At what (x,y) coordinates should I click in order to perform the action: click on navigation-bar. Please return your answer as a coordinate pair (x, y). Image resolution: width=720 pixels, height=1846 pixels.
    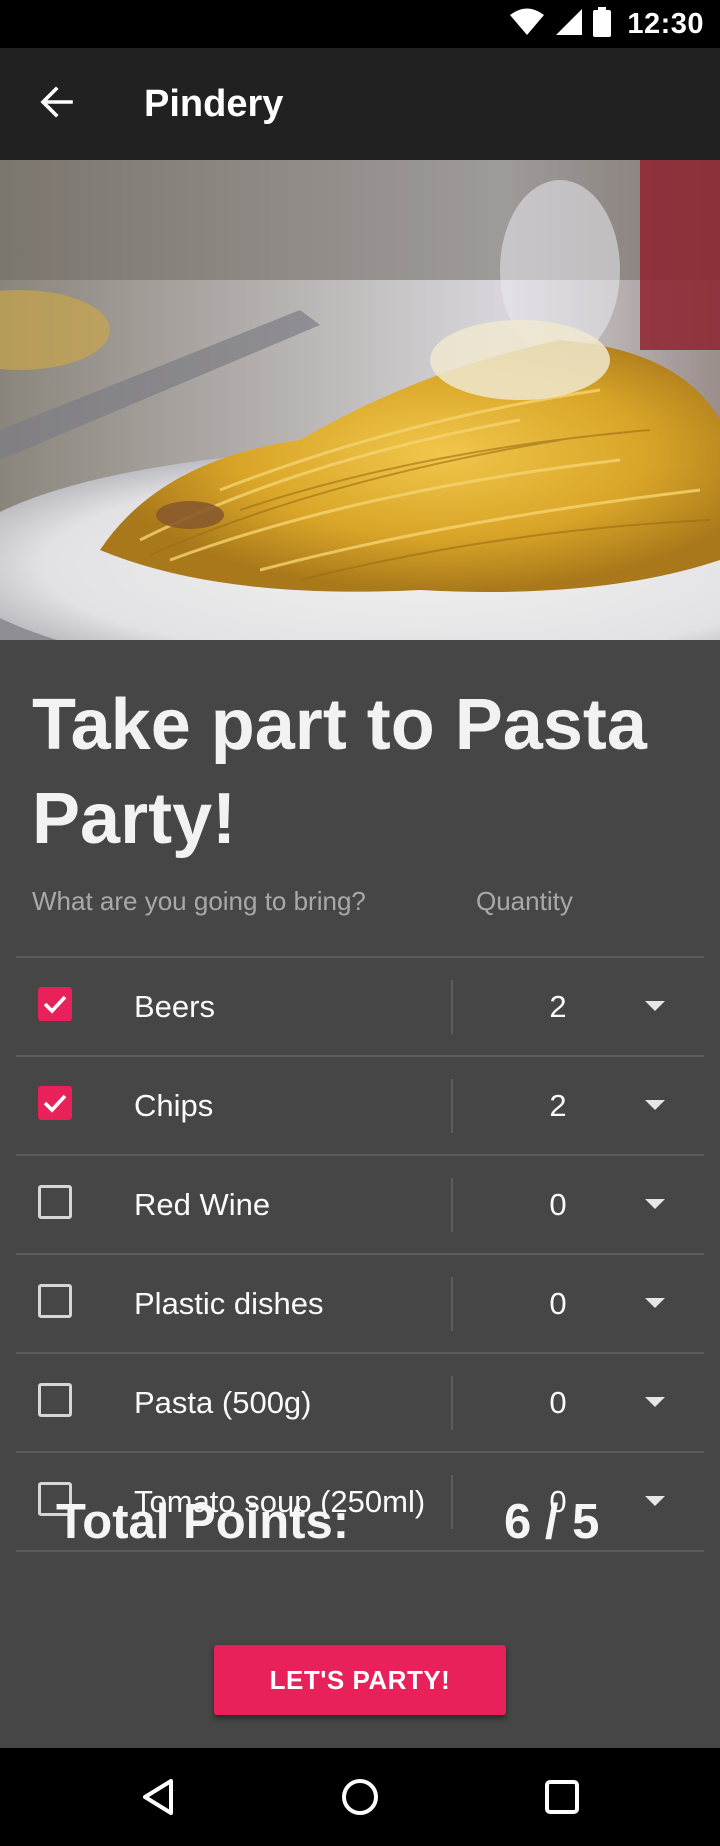
    Looking at the image, I should click on (360, 1797).